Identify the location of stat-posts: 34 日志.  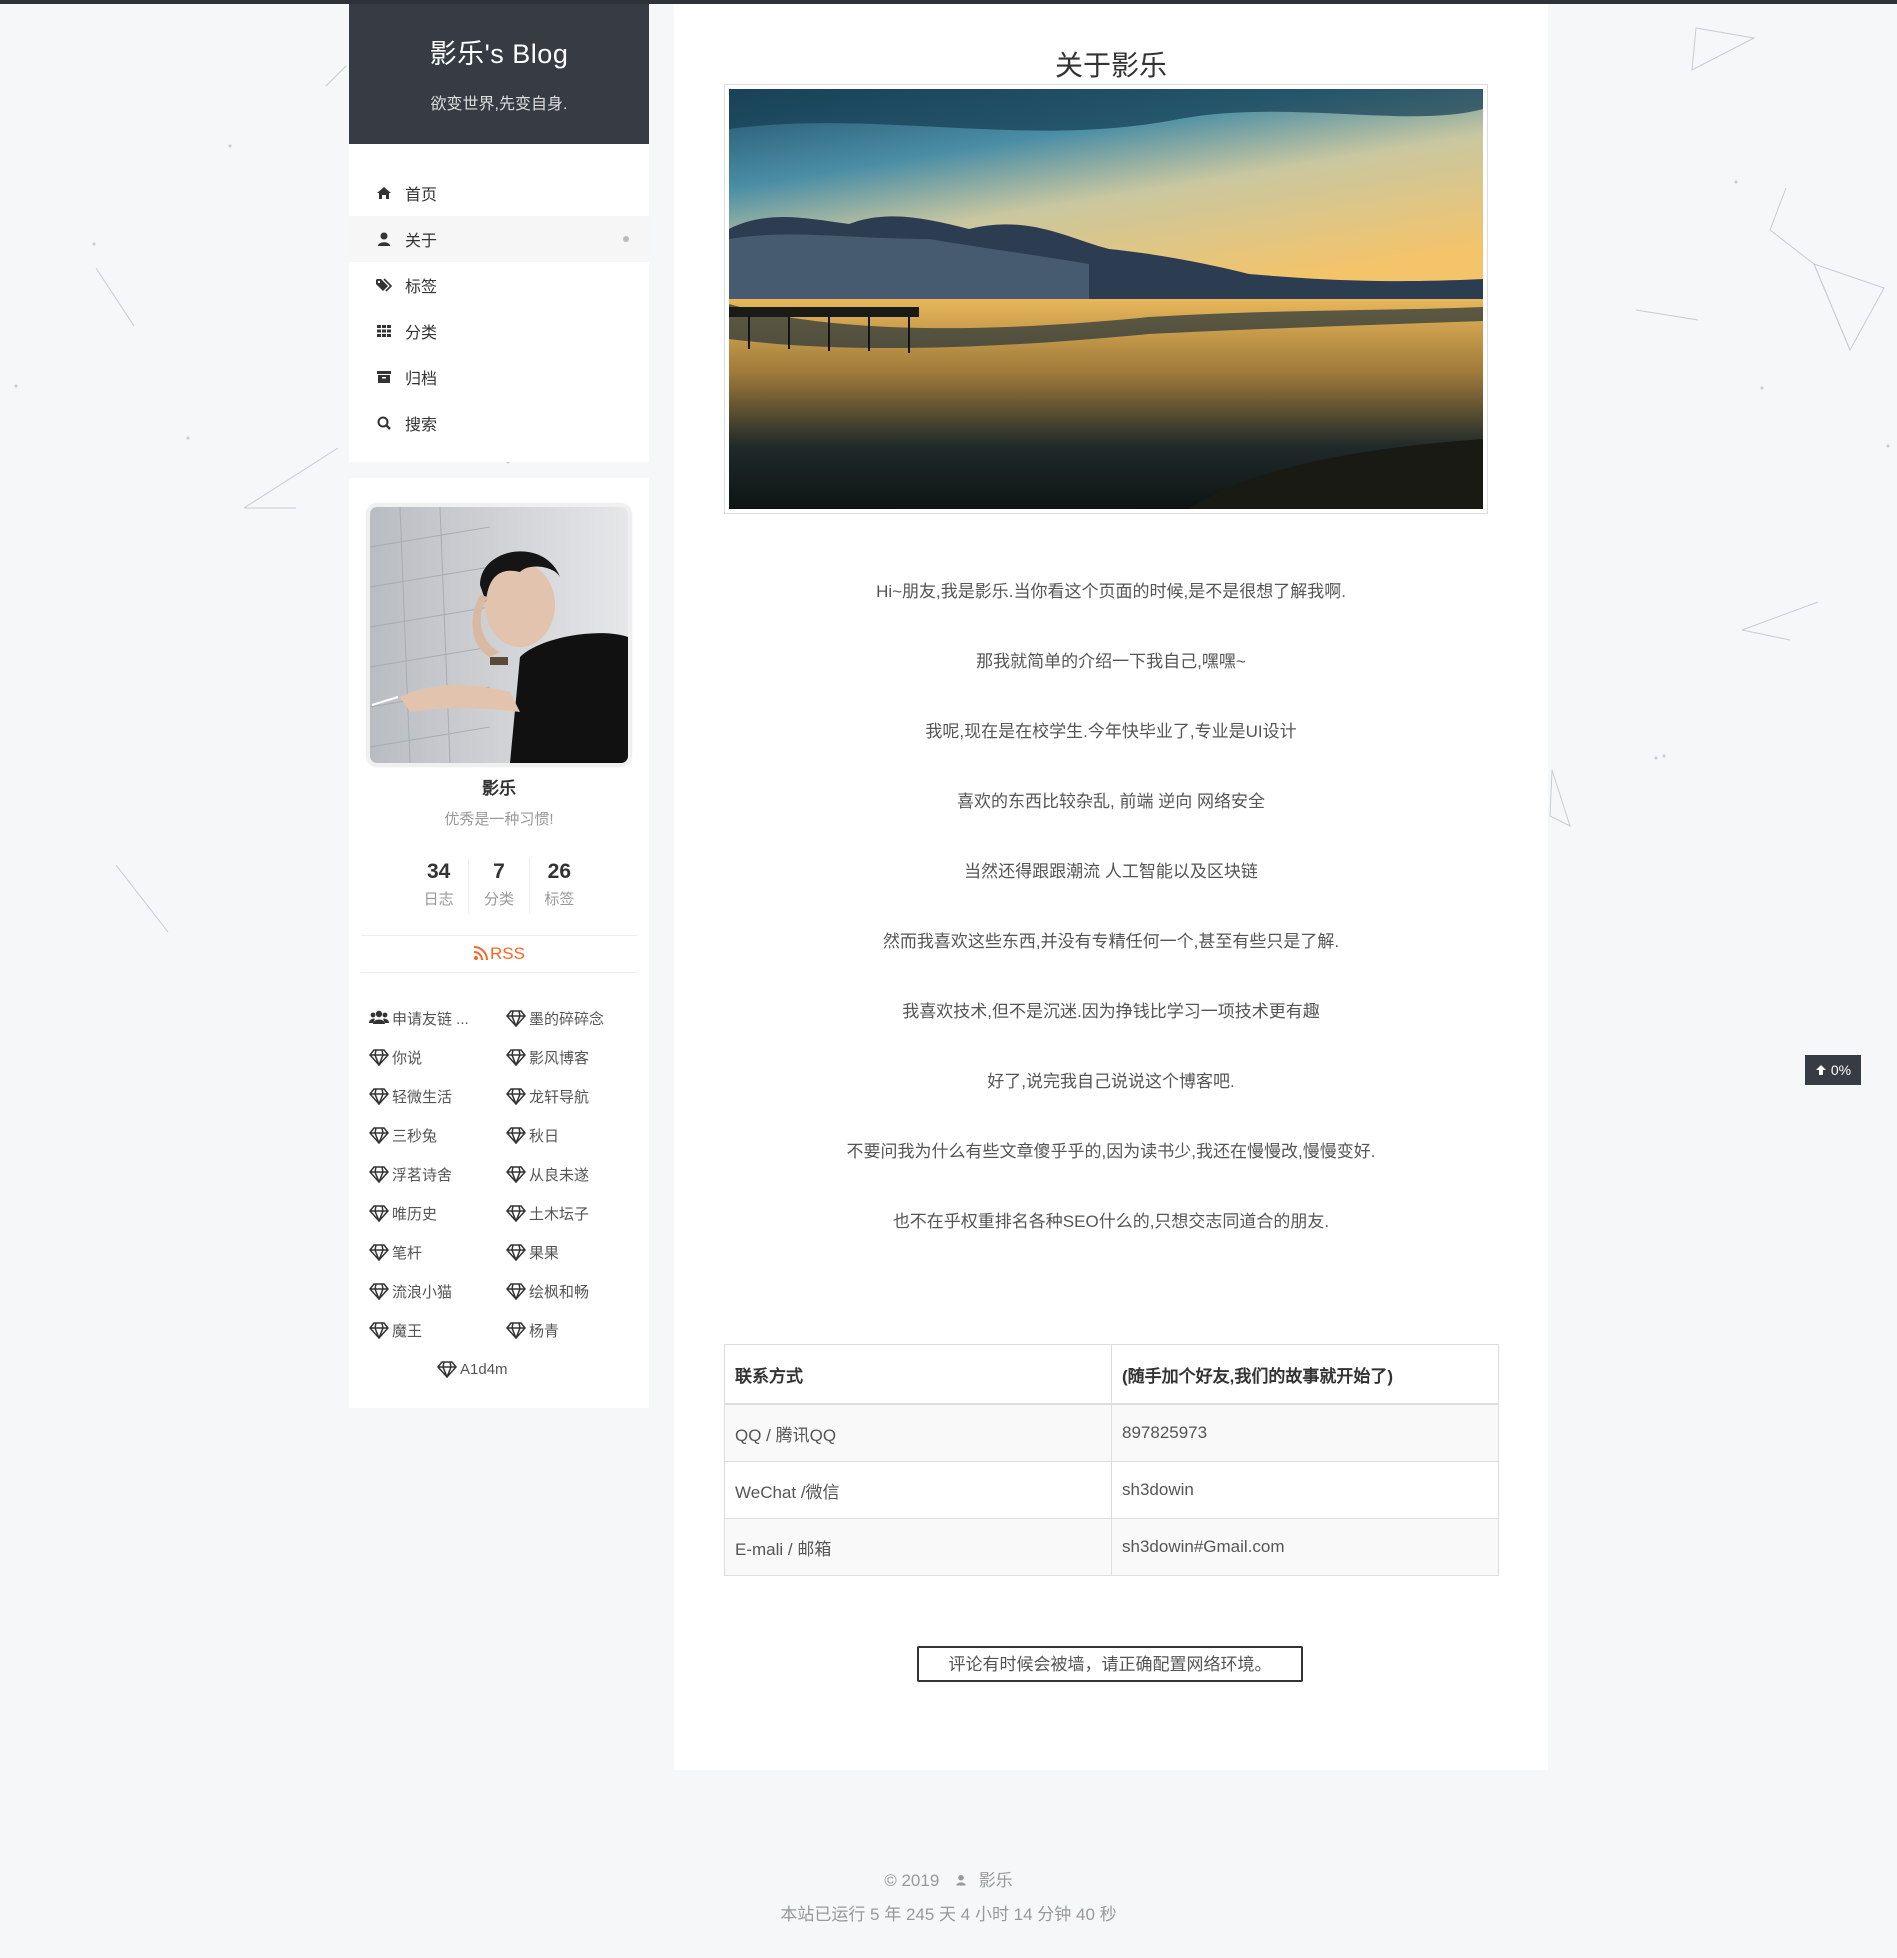
(438, 886).